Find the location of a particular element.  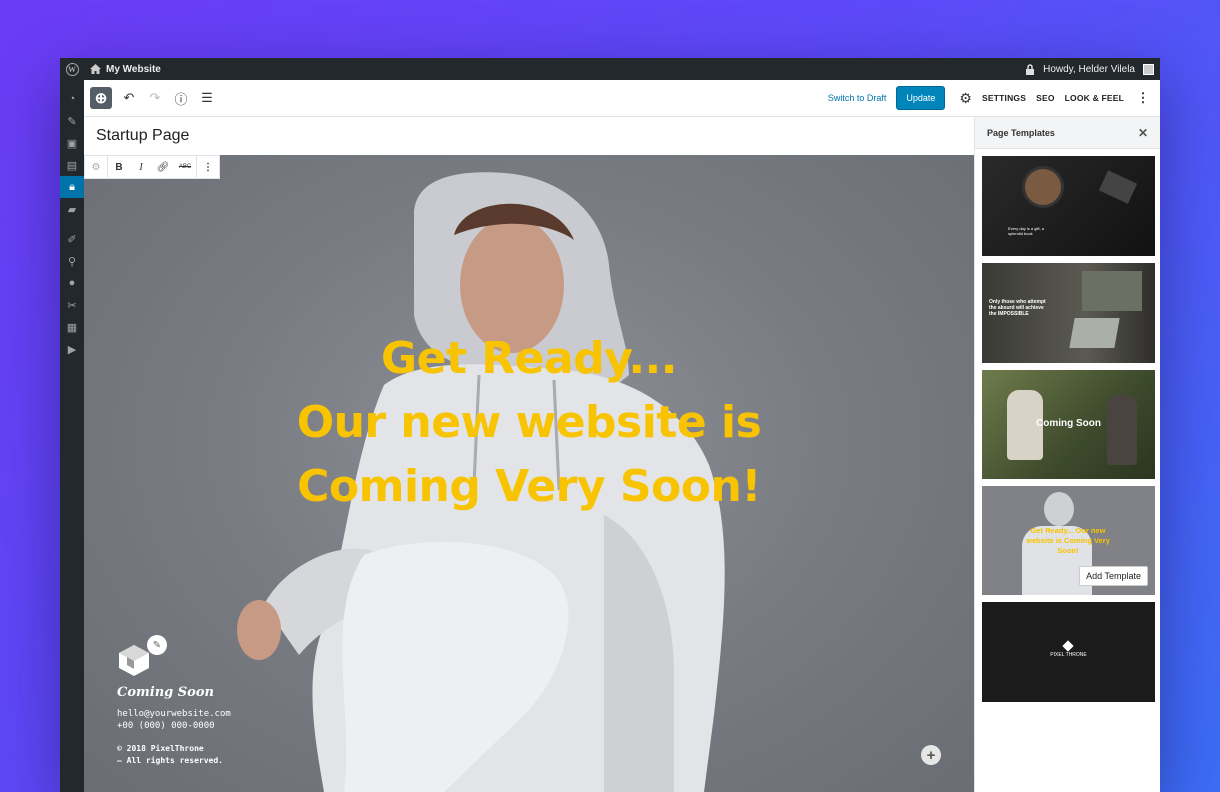

users-icon: ● is located at coordinates (72, 283).